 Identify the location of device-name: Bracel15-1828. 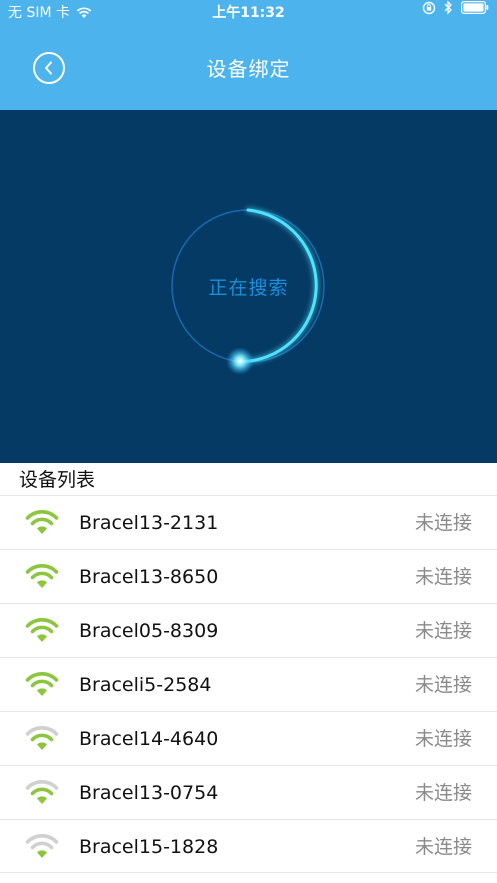
(149, 847).